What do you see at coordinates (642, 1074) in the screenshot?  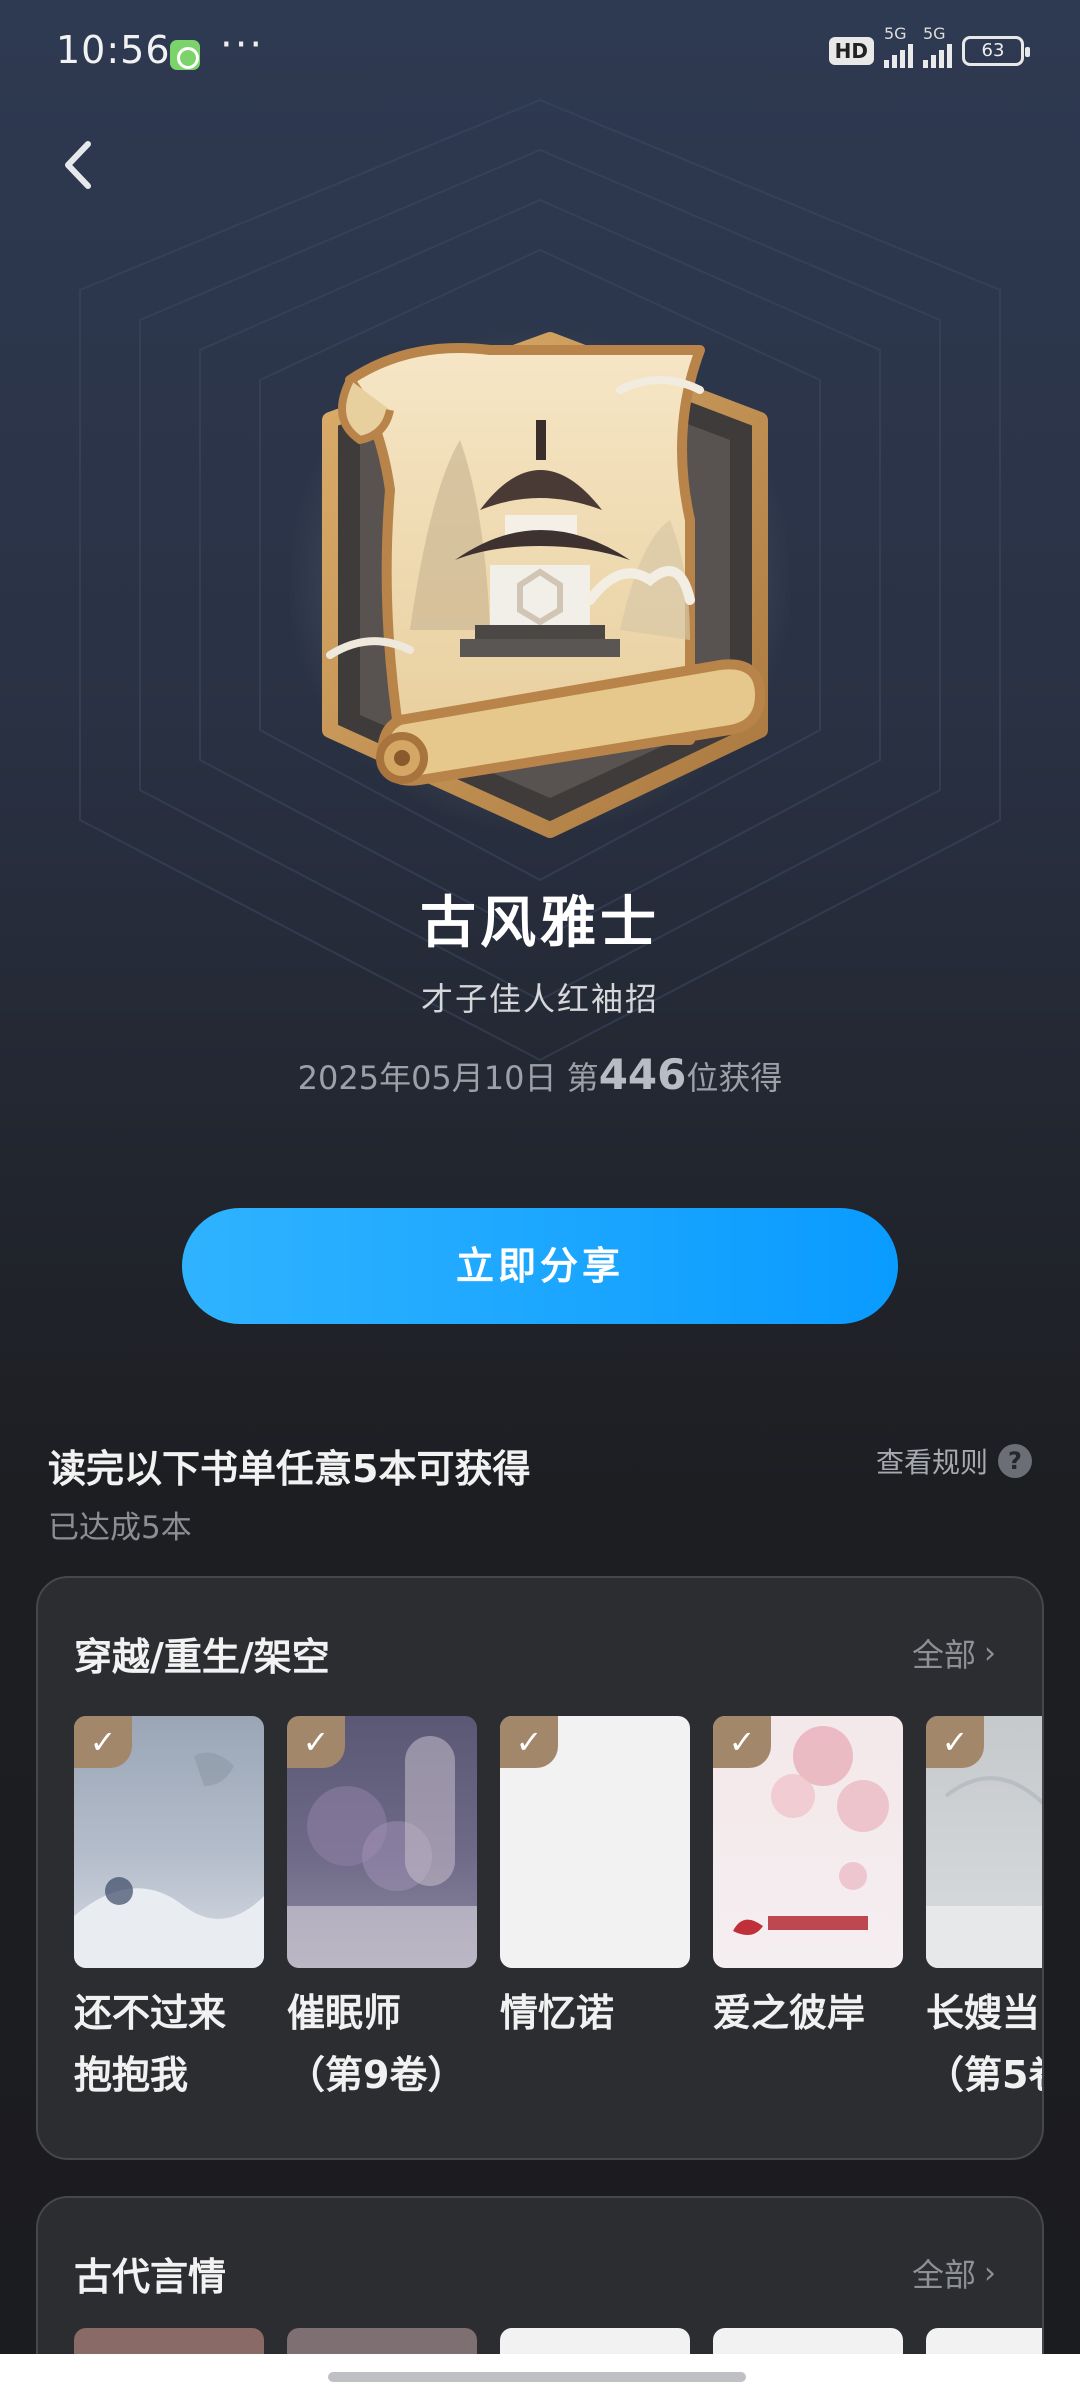 I see `badge-rank: 446` at bounding box center [642, 1074].